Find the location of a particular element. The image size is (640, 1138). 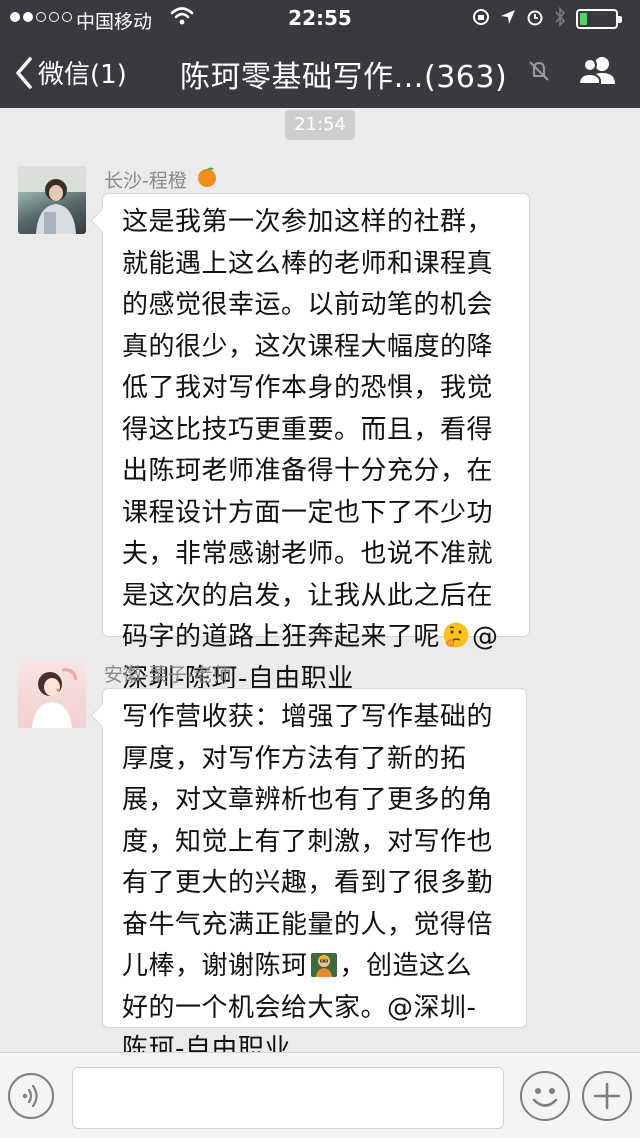

top-bar: 中国移动 22:55 微信(1) 陈珂零基础写作…(363) is located at coordinates (320, 54).